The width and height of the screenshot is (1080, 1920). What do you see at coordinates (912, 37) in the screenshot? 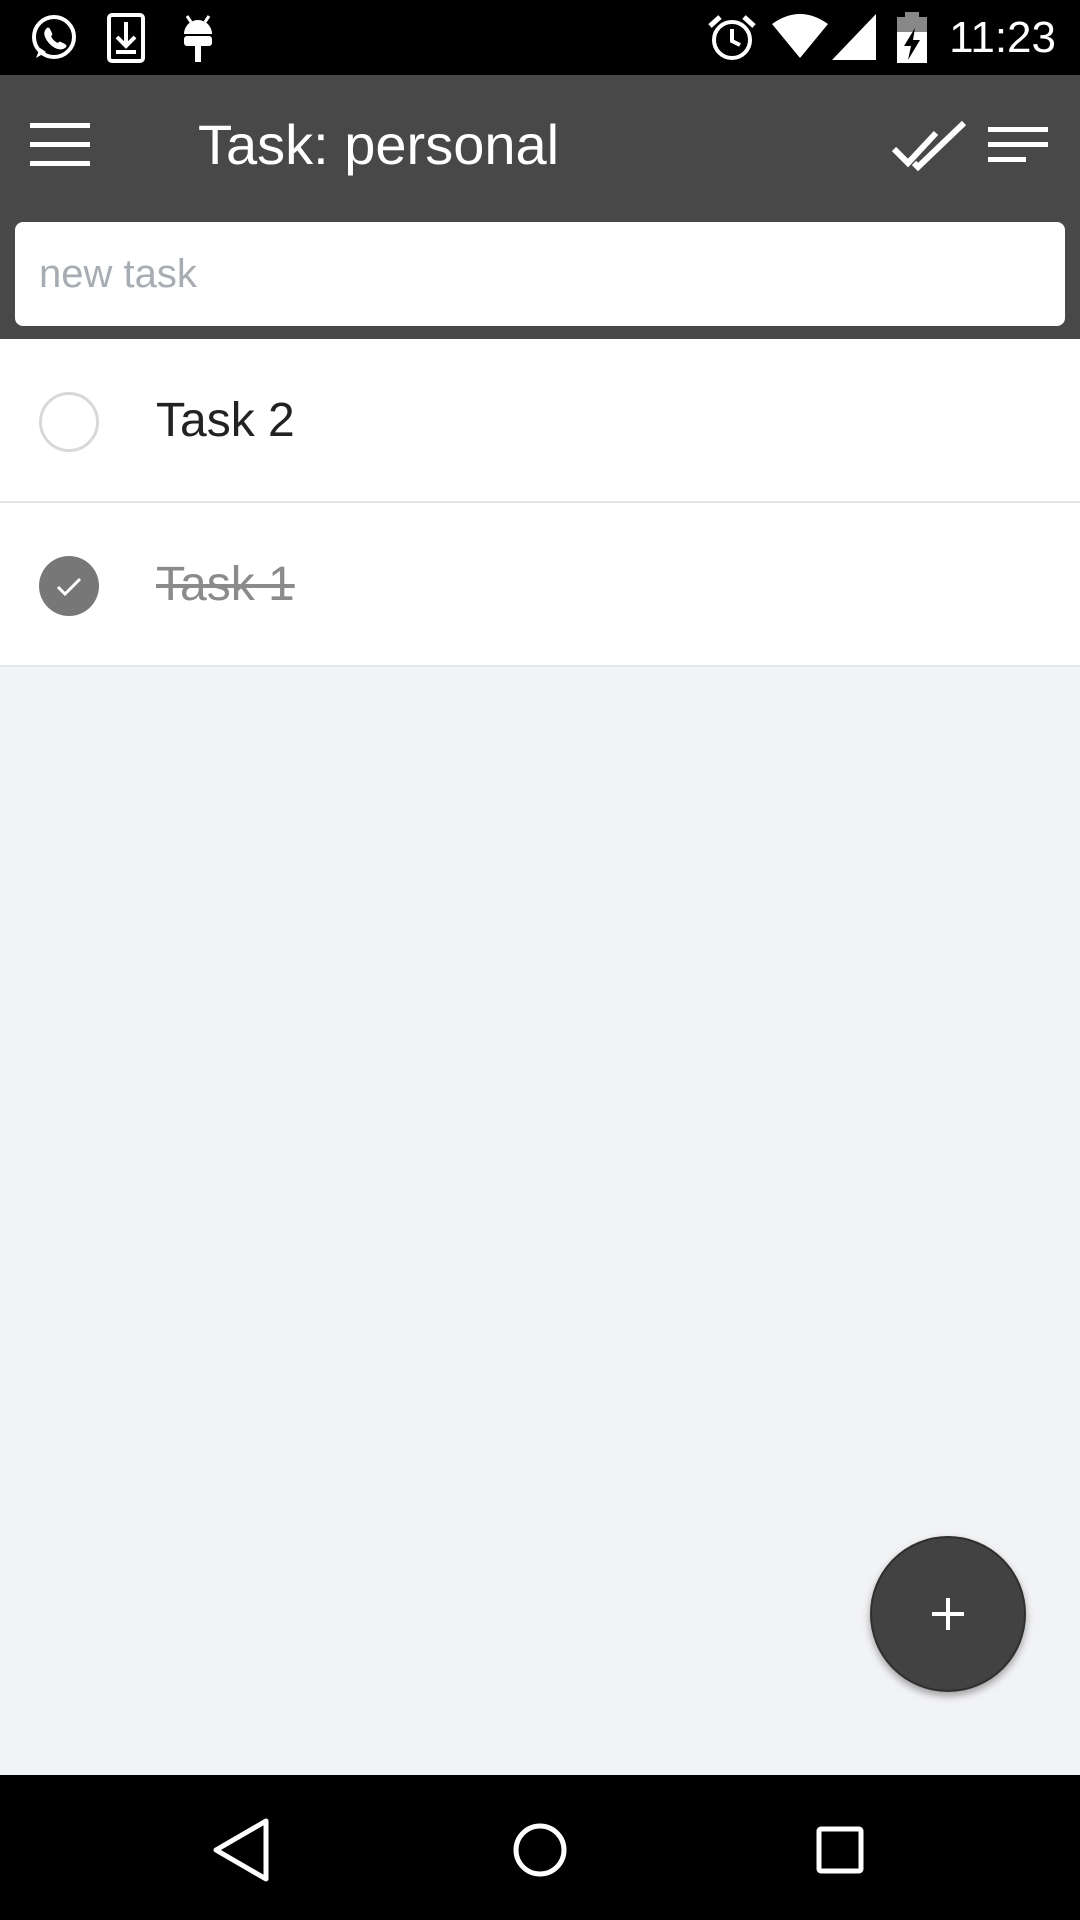
I see `battery-charging-icon` at bounding box center [912, 37].